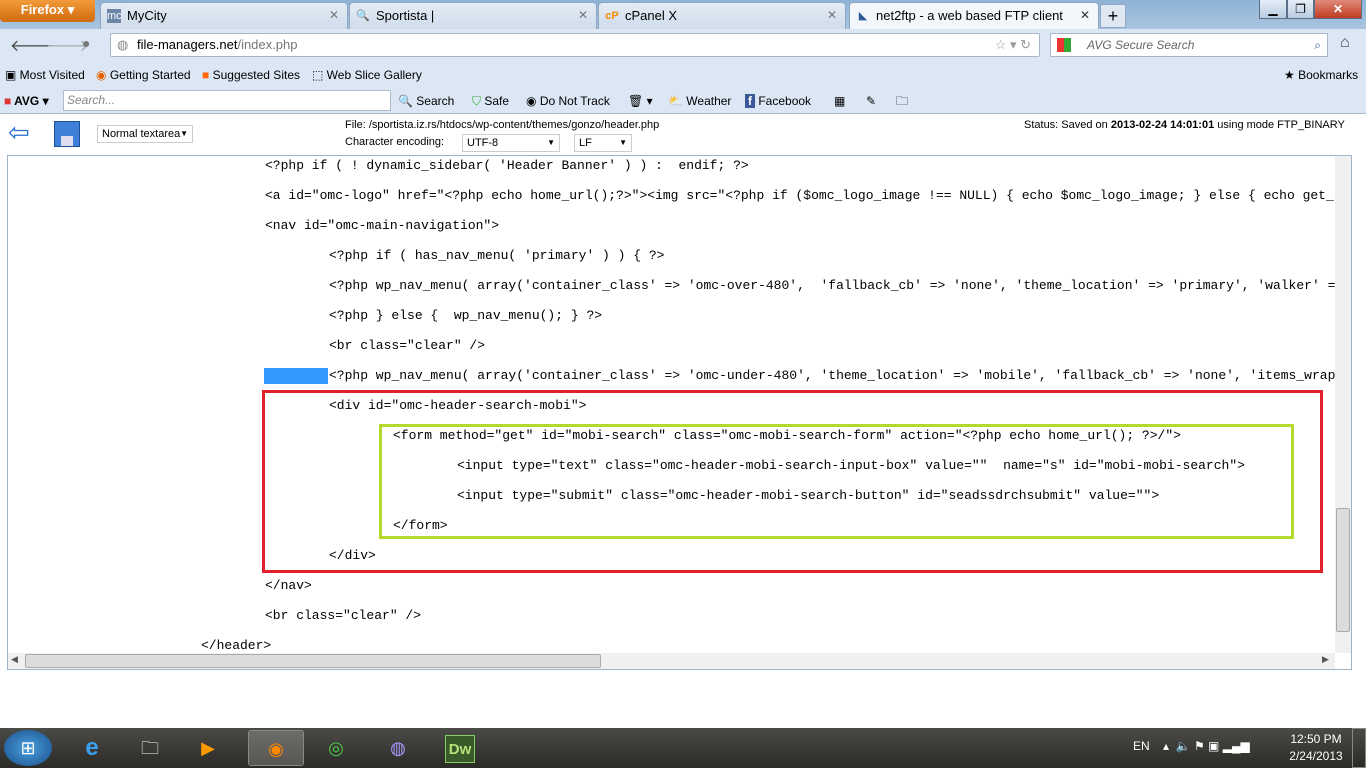 The height and width of the screenshot is (768, 1366). What do you see at coordinates (313, 661) in the screenshot?
I see `horizontal-scroll-thumb` at bounding box center [313, 661].